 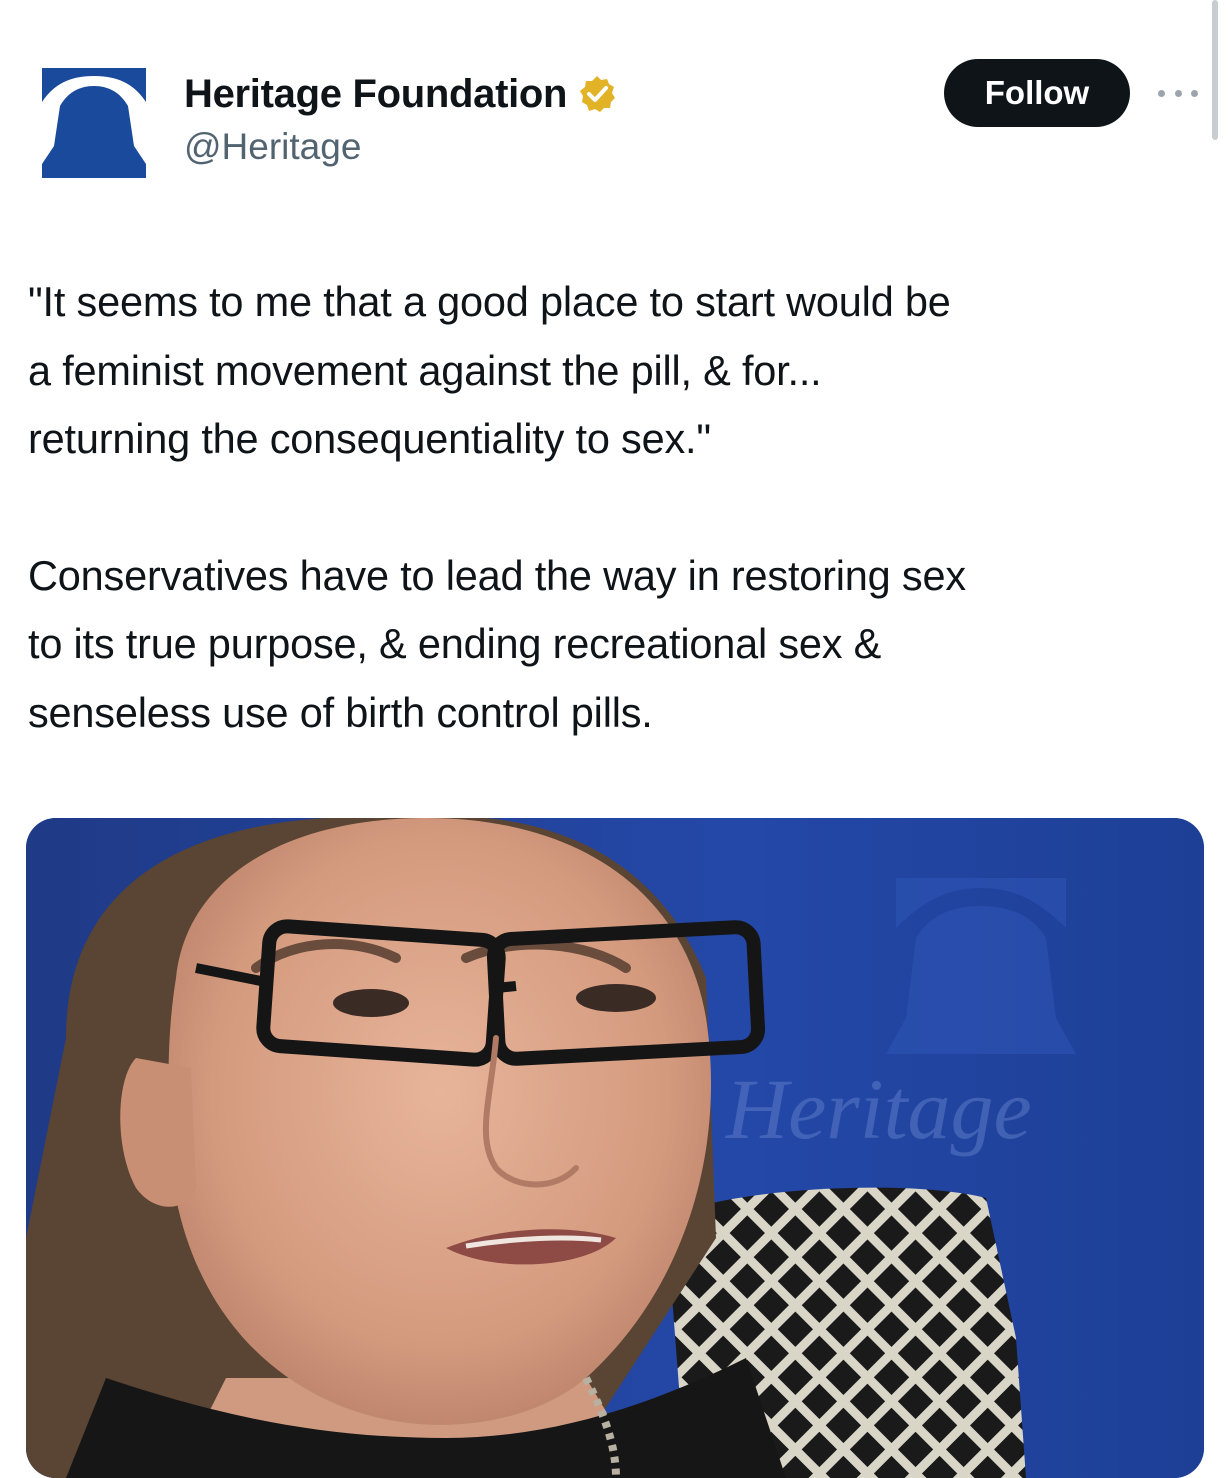 I want to click on media-watermark: Heritage, so click(x=878, y=1109).